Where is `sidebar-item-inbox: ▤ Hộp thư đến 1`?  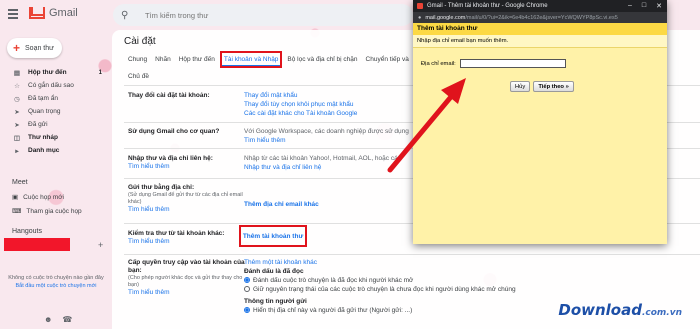 sidebar-item-inbox: ▤ Hộp thư đến 1 is located at coordinates (53, 72).